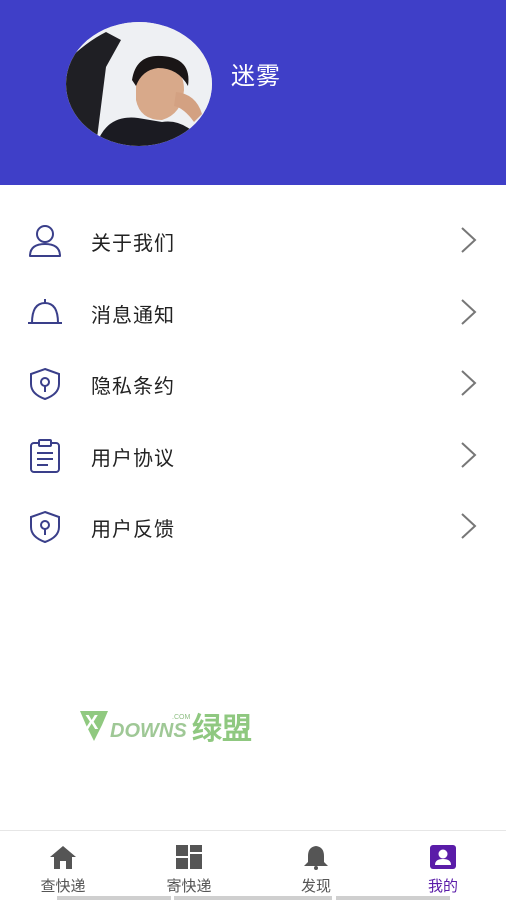 Image resolution: width=506 pixels, height=900 pixels. Describe the element at coordinates (222, 728) in the screenshot. I see `watermark-suffix: 绿盟` at that location.